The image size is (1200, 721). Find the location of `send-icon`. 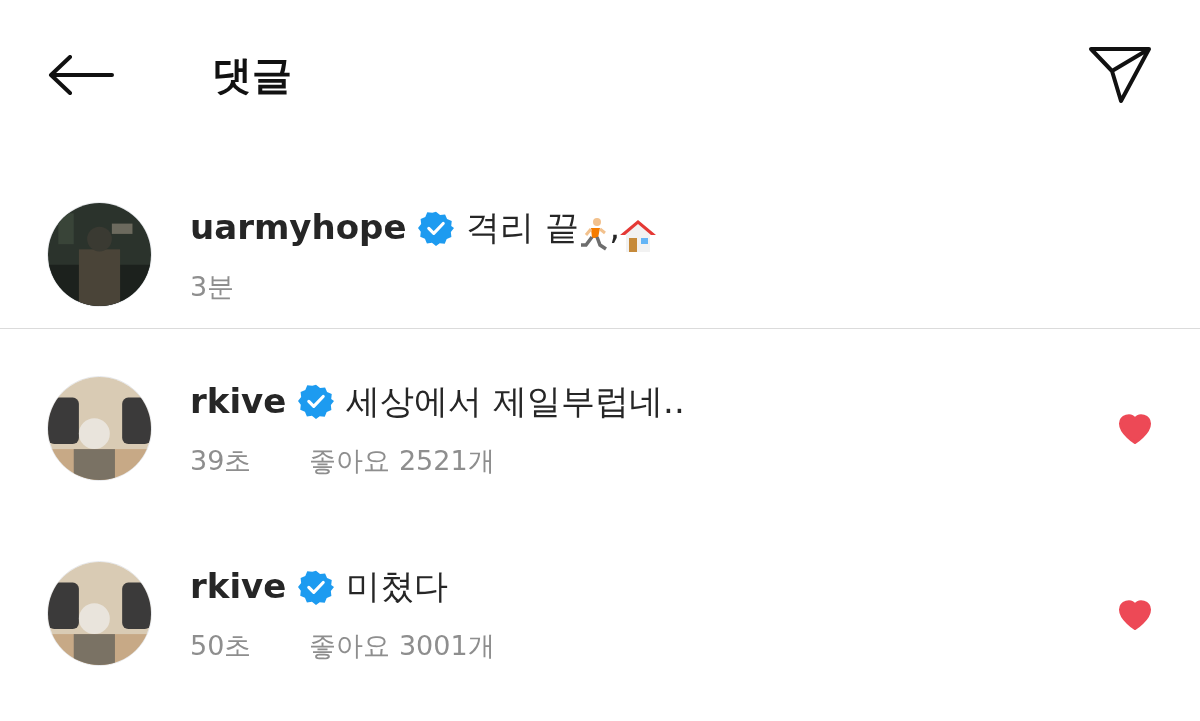

send-icon is located at coordinates (1120, 75).